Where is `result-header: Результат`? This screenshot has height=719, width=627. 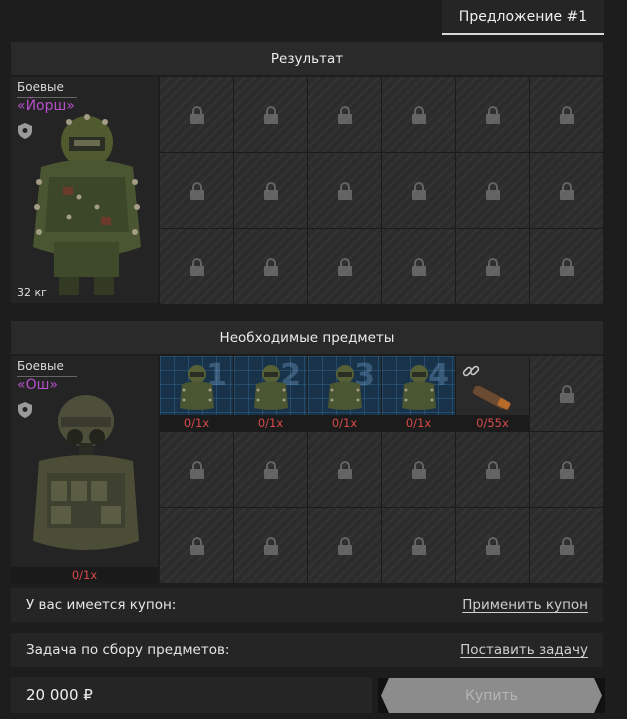 result-header: Результат is located at coordinates (307, 58).